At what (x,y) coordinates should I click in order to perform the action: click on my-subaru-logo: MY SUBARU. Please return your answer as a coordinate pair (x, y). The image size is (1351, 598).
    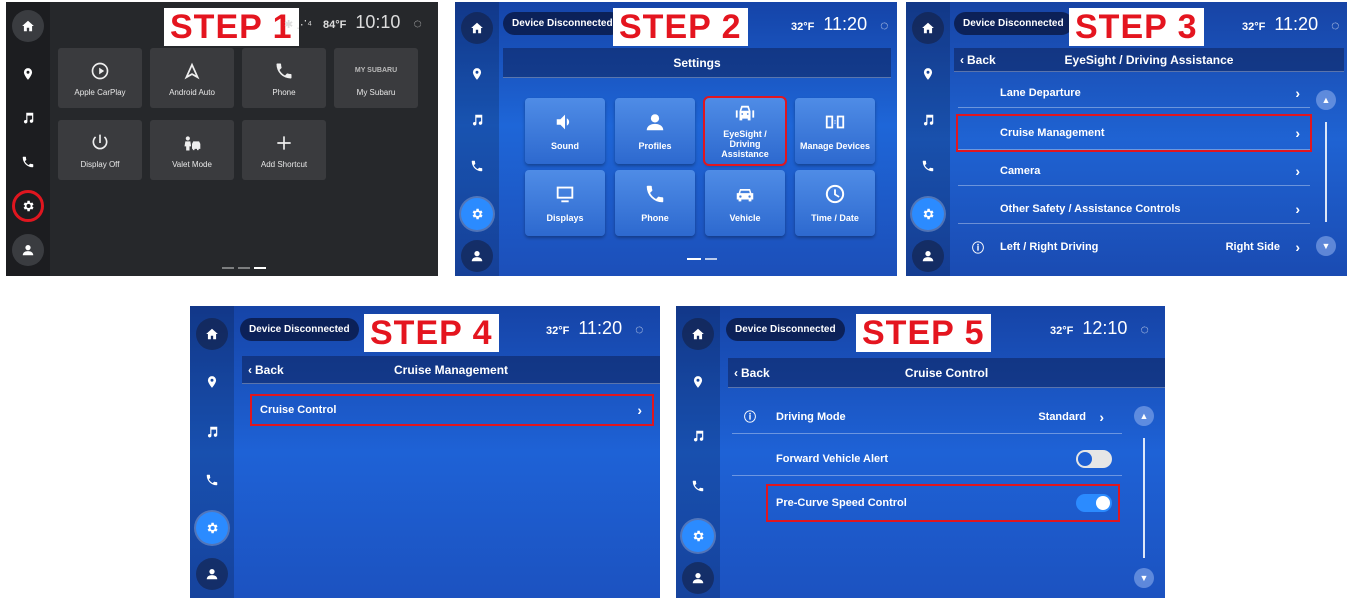
    Looking at the image, I should click on (376, 70).